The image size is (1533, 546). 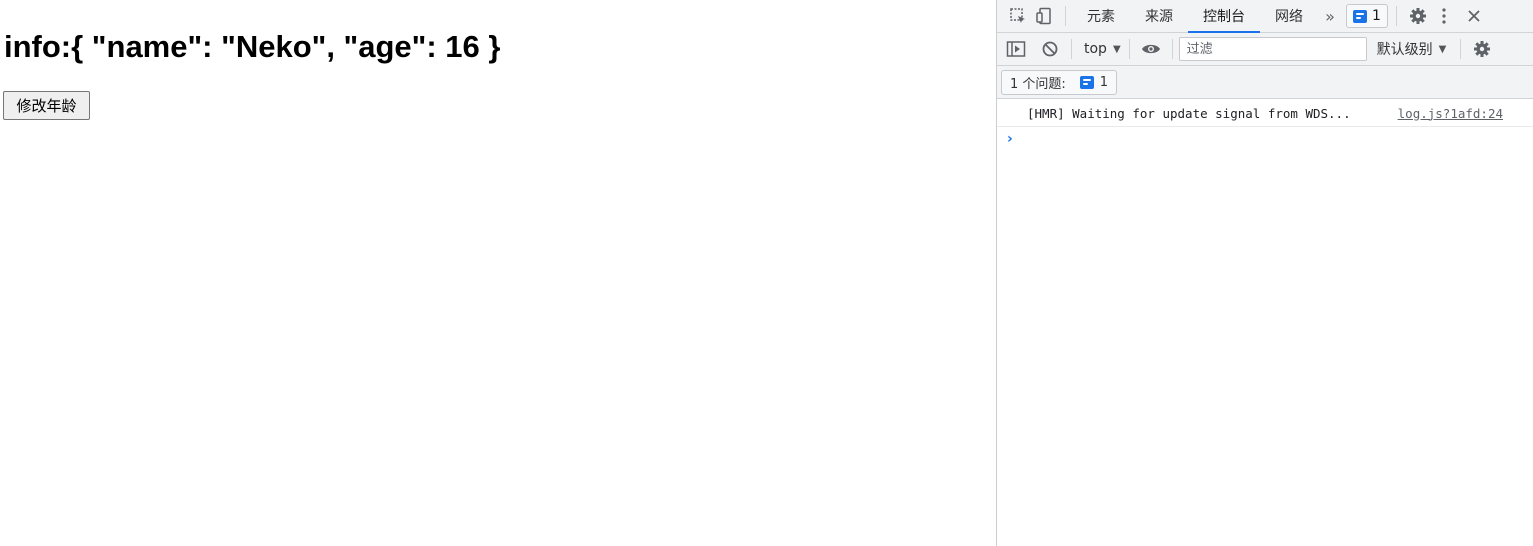 What do you see at coordinates (1444, 16) in the screenshot?
I see `kebab-menu-icon` at bounding box center [1444, 16].